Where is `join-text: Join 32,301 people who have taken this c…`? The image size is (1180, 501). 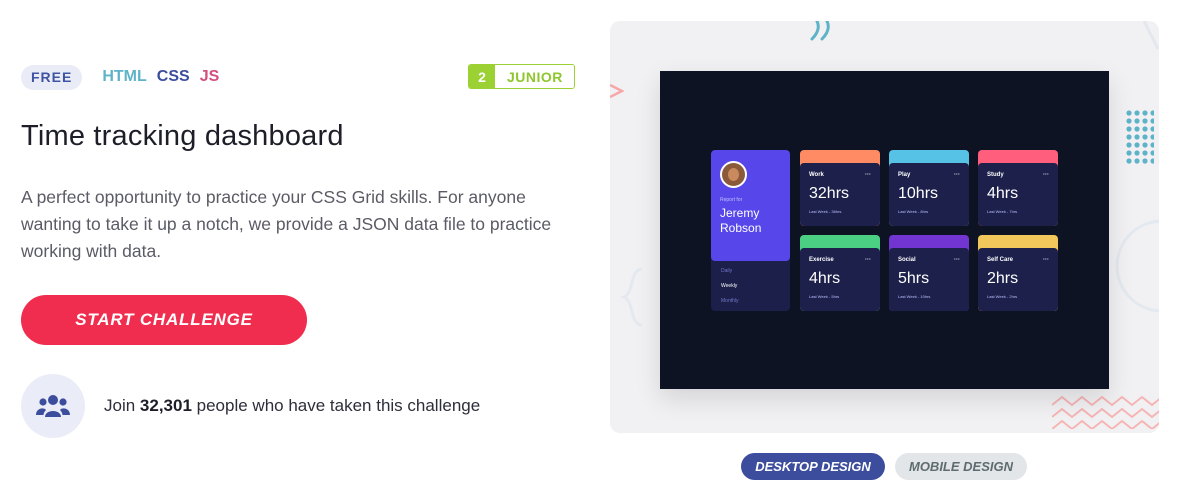 join-text: Join 32,301 people who have taken this c… is located at coordinates (292, 405).